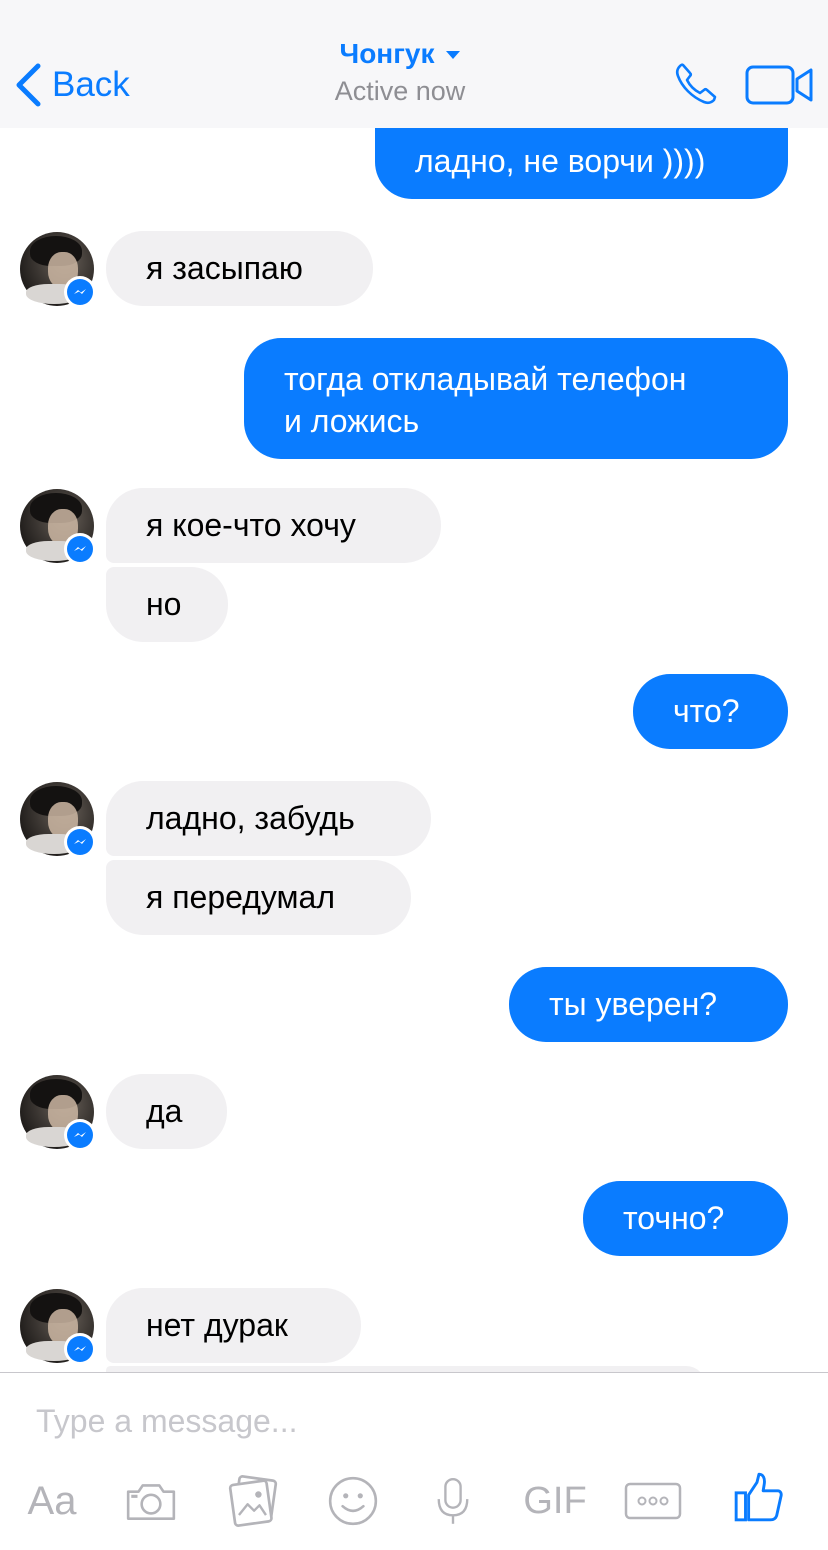 Image resolution: width=828 pixels, height=1550 pixels. I want to click on message-bubble-outgoing: точно?, so click(685, 1218).